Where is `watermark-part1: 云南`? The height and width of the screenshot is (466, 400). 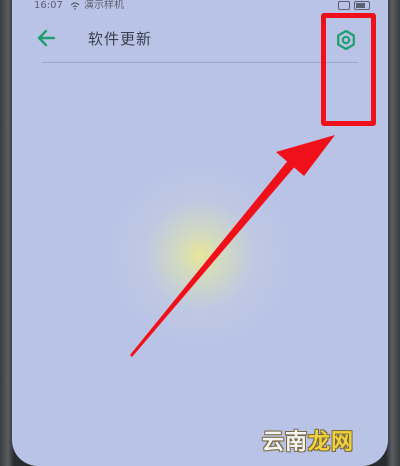 watermark-part1: 云南 is located at coordinates (285, 442).